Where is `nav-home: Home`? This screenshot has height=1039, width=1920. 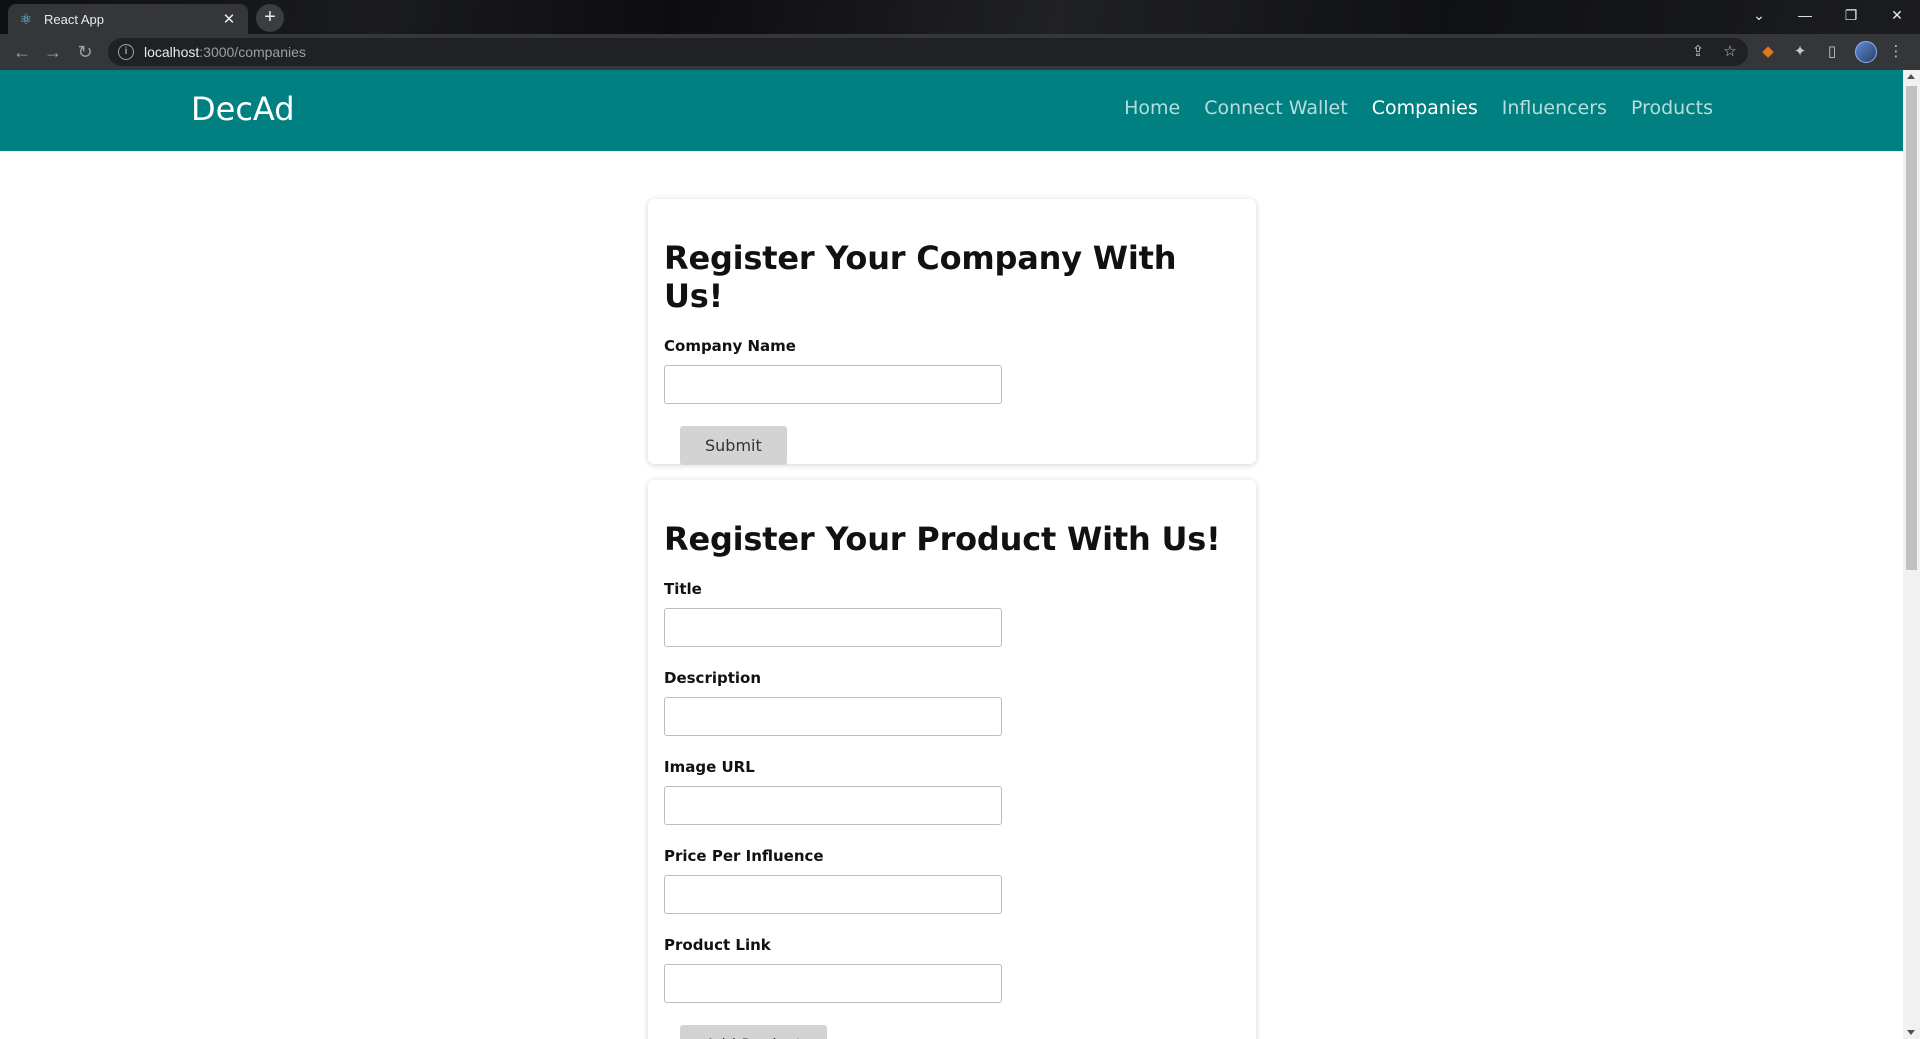 nav-home: Home is located at coordinates (1152, 108).